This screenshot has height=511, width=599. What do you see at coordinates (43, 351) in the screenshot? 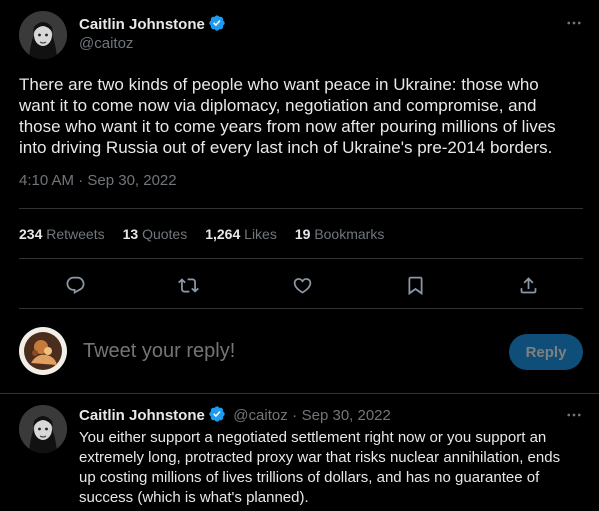
I see `user-avatar` at bounding box center [43, 351].